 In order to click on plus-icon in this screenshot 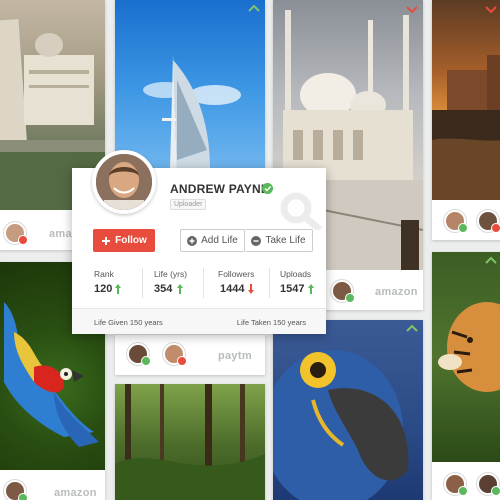, I will do `click(106, 240)`.